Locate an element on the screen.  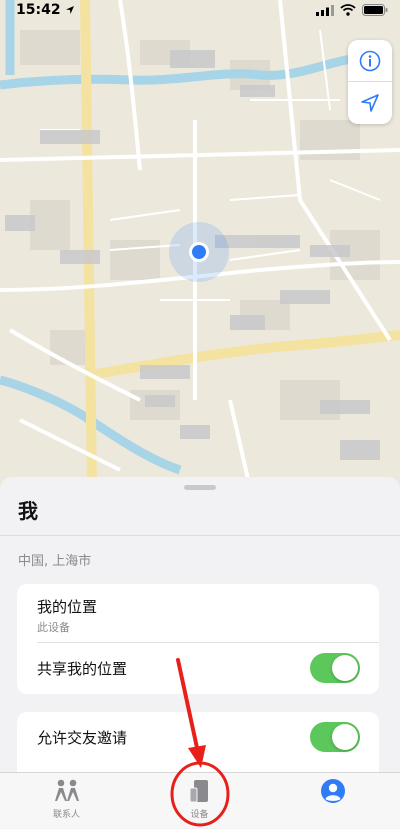
locate-me-button is located at coordinates (370, 103).